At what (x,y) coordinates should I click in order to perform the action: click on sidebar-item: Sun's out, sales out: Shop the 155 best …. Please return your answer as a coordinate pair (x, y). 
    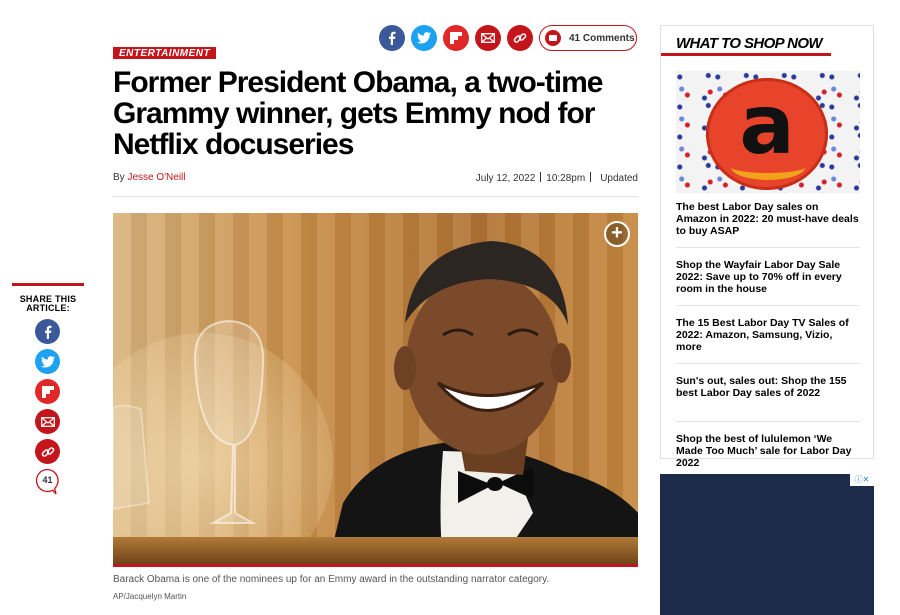
    Looking at the image, I should click on (768, 393).